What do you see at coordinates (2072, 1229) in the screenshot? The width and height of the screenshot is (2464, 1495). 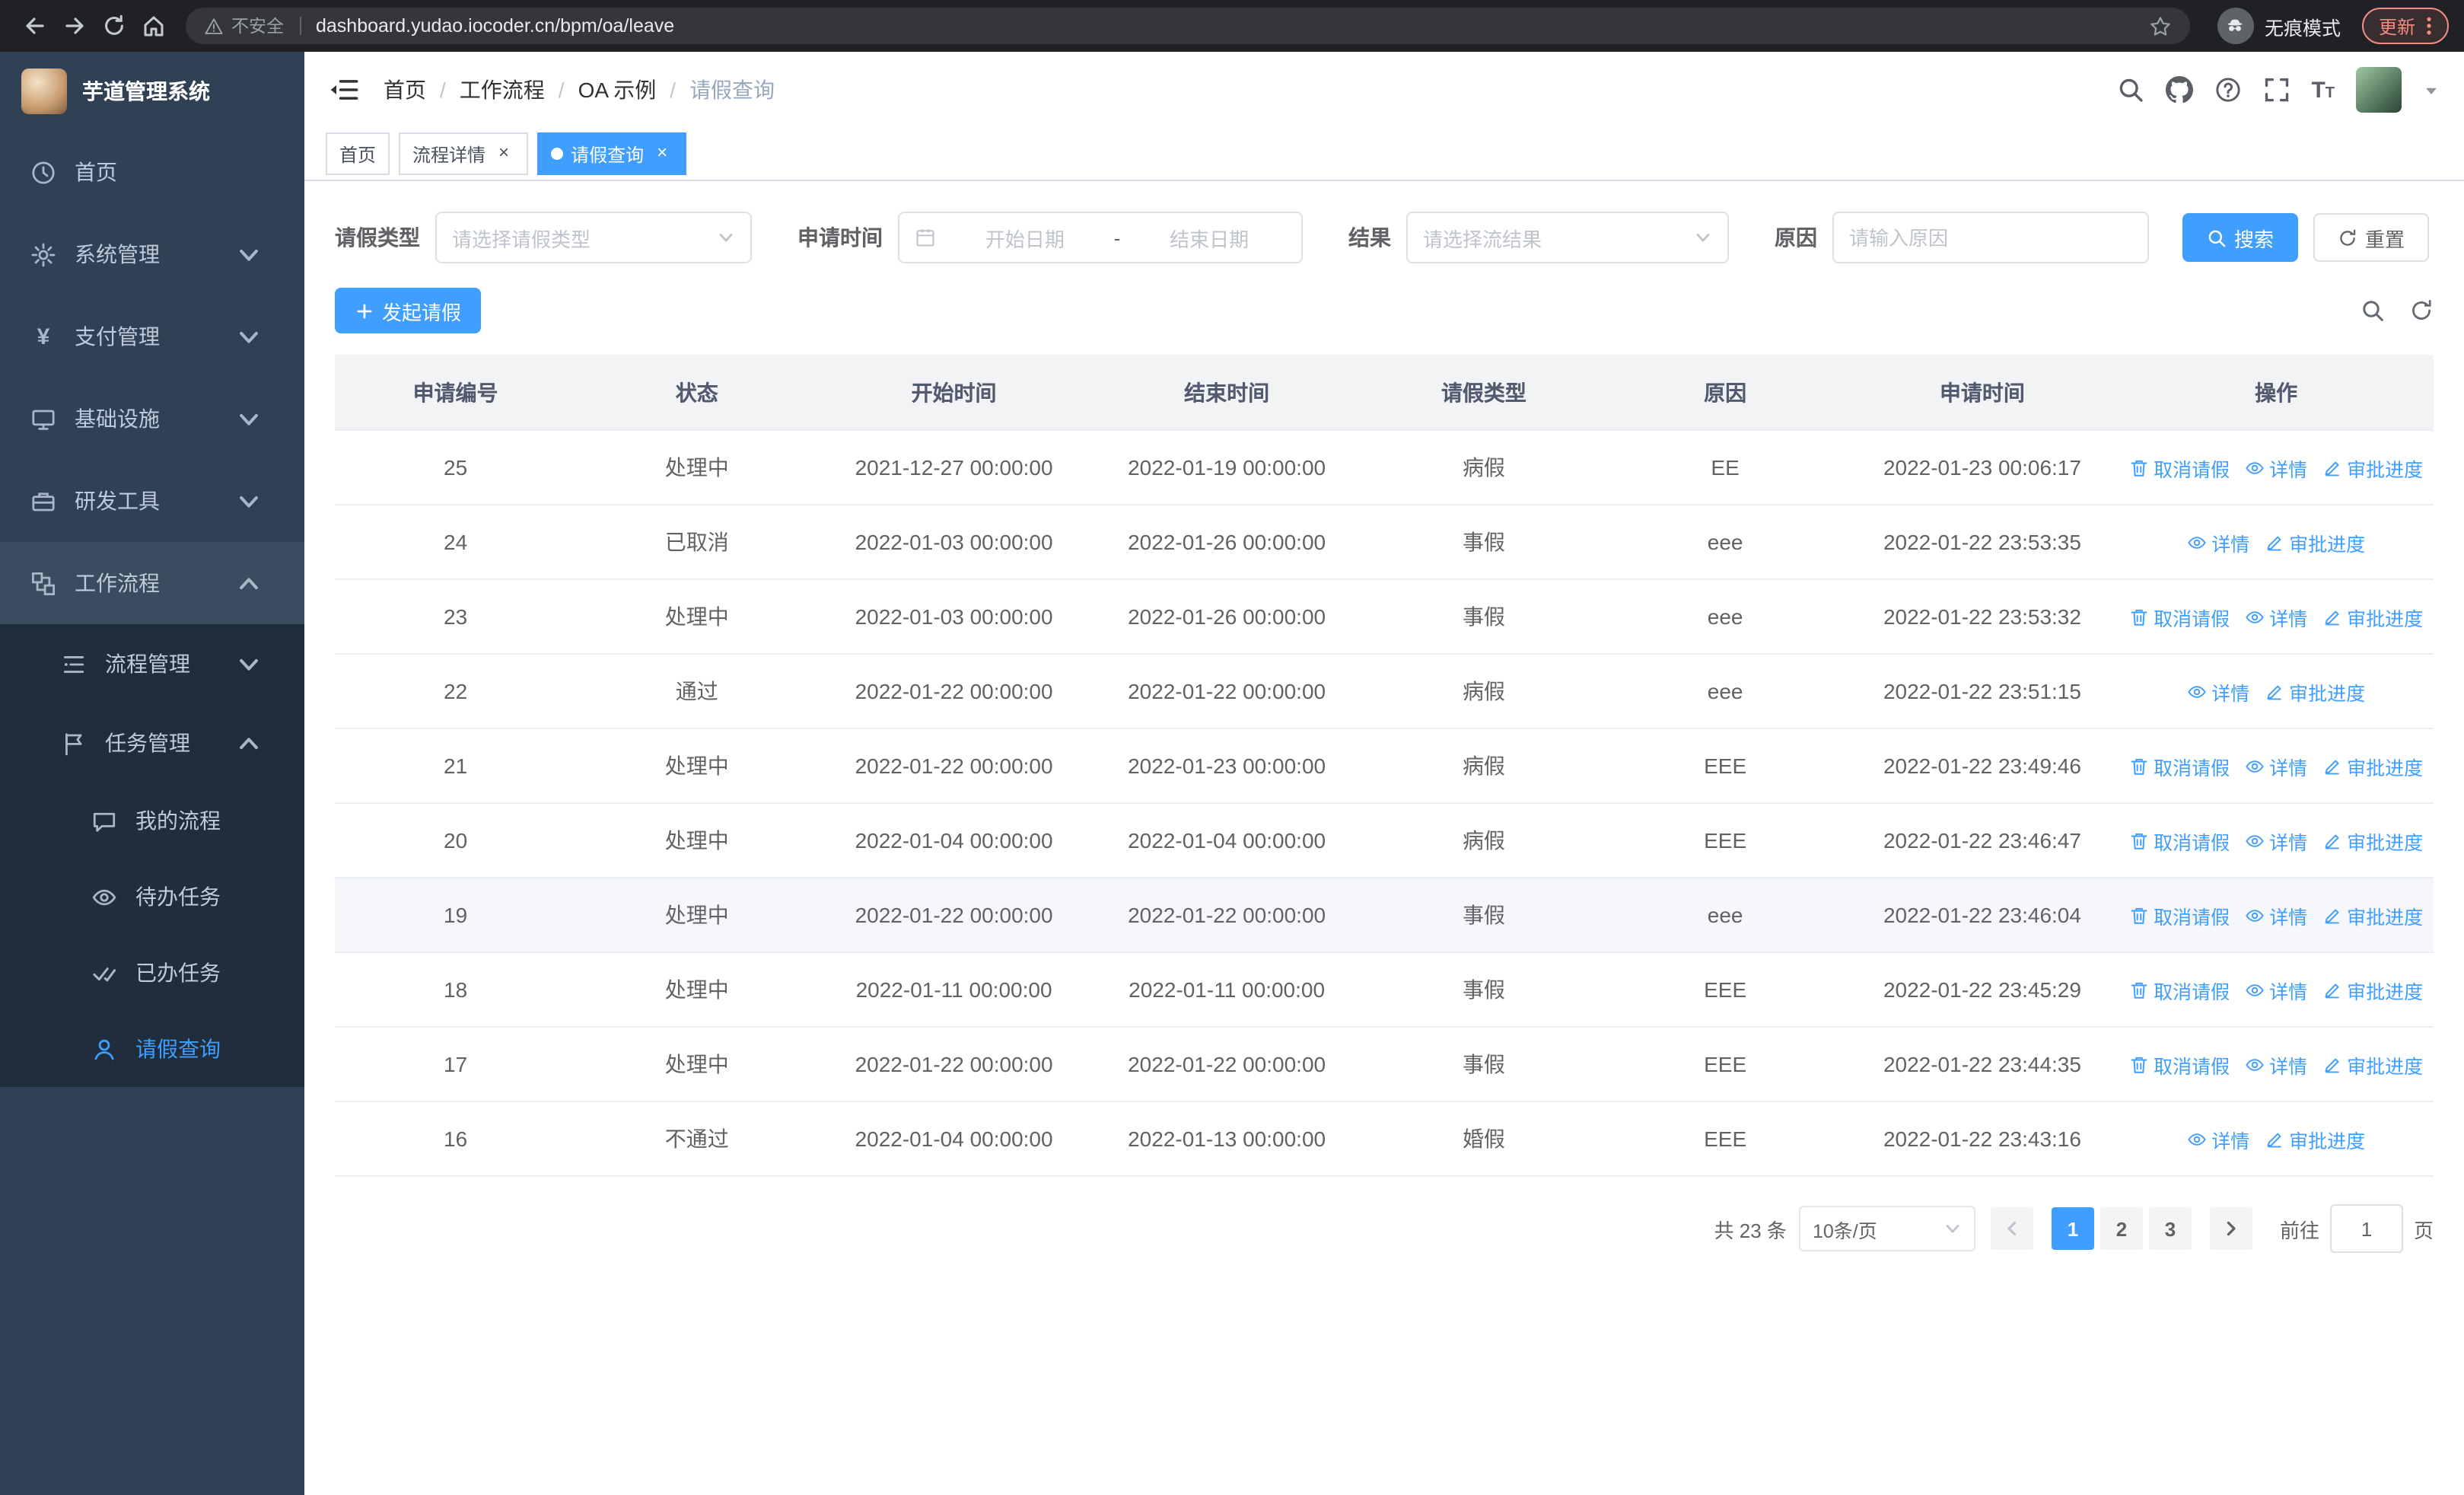 I see `page-button-1: 1` at bounding box center [2072, 1229].